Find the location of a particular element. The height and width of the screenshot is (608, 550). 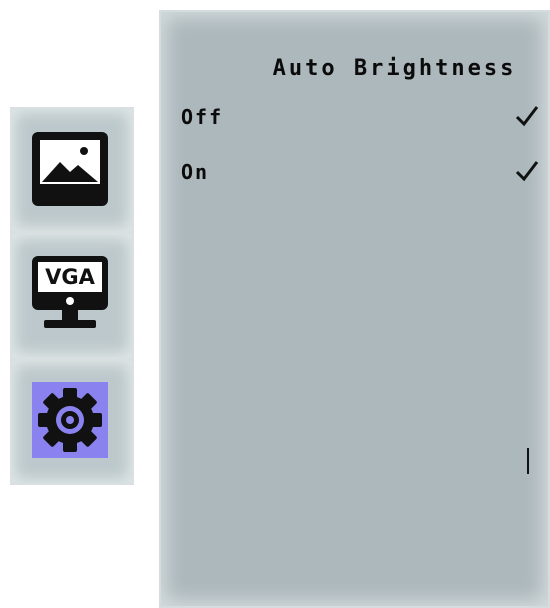

option-label: Off is located at coordinates (202, 117).